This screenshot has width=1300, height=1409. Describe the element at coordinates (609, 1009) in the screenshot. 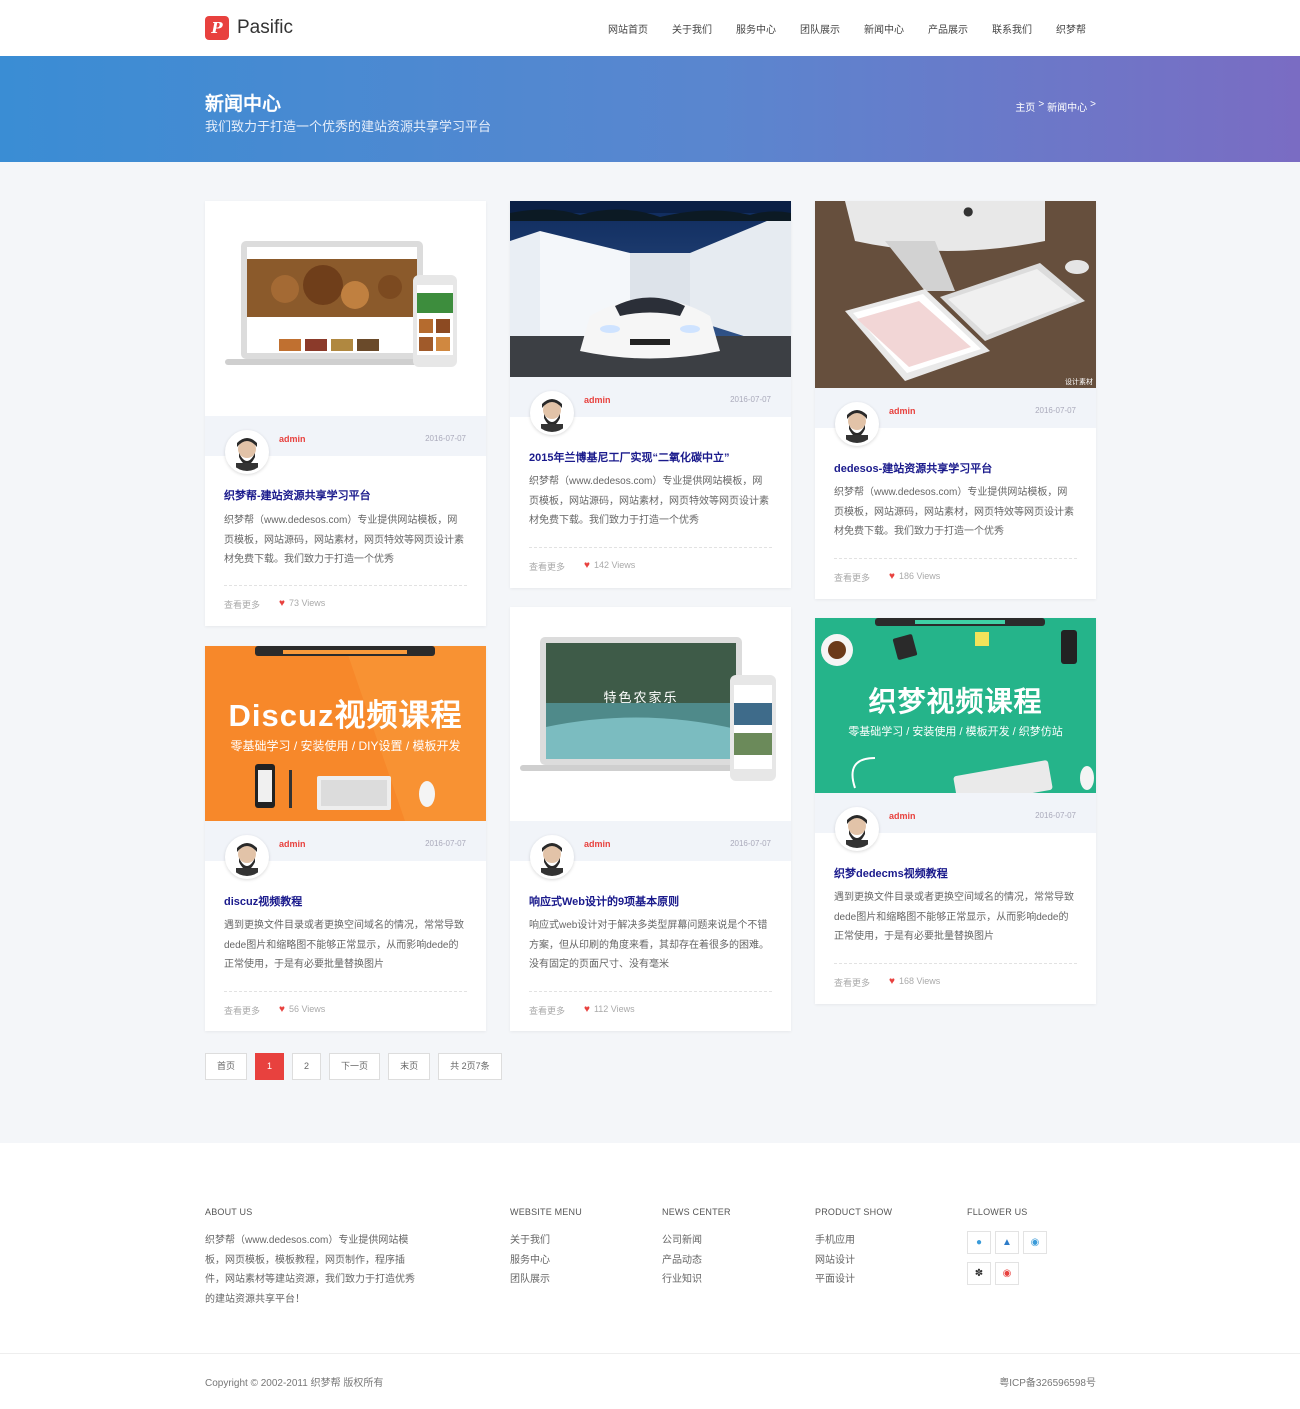

I see `view-count: ♥ 112 Views` at that location.